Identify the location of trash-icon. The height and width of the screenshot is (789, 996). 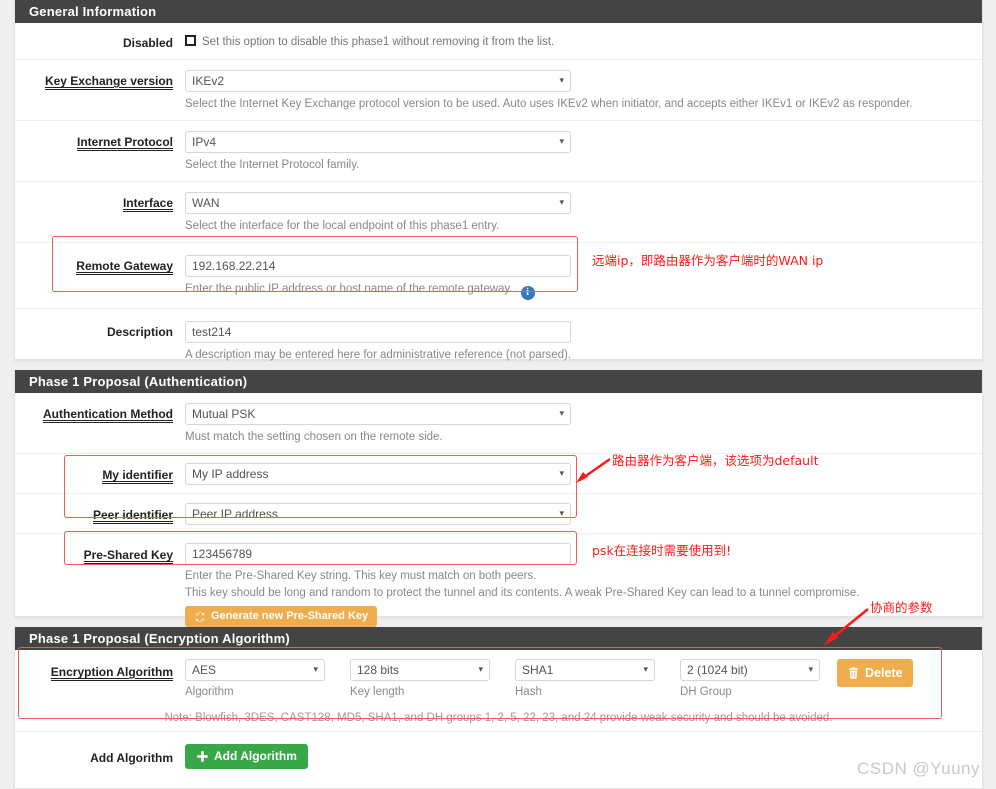
(853, 673).